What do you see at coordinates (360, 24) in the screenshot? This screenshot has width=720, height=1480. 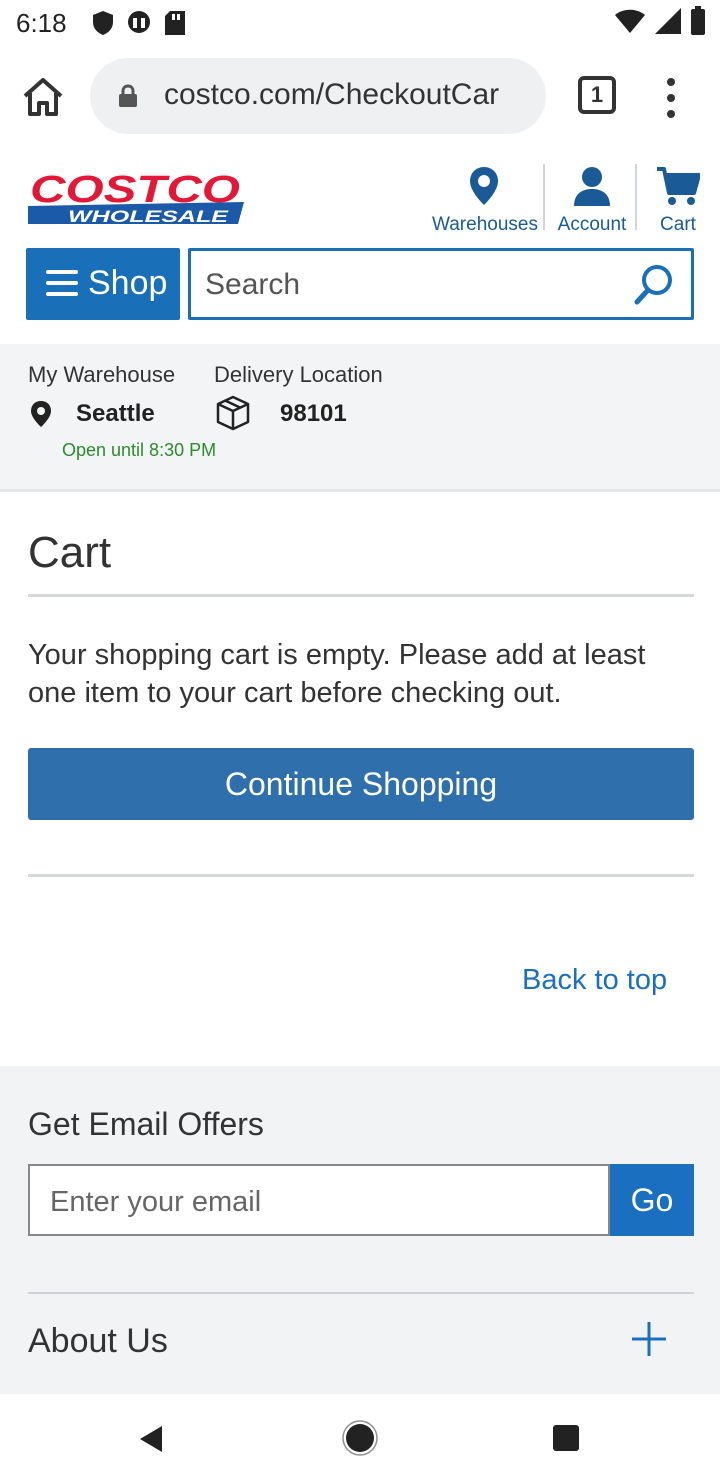 I see `status-bar: 6:18` at bounding box center [360, 24].